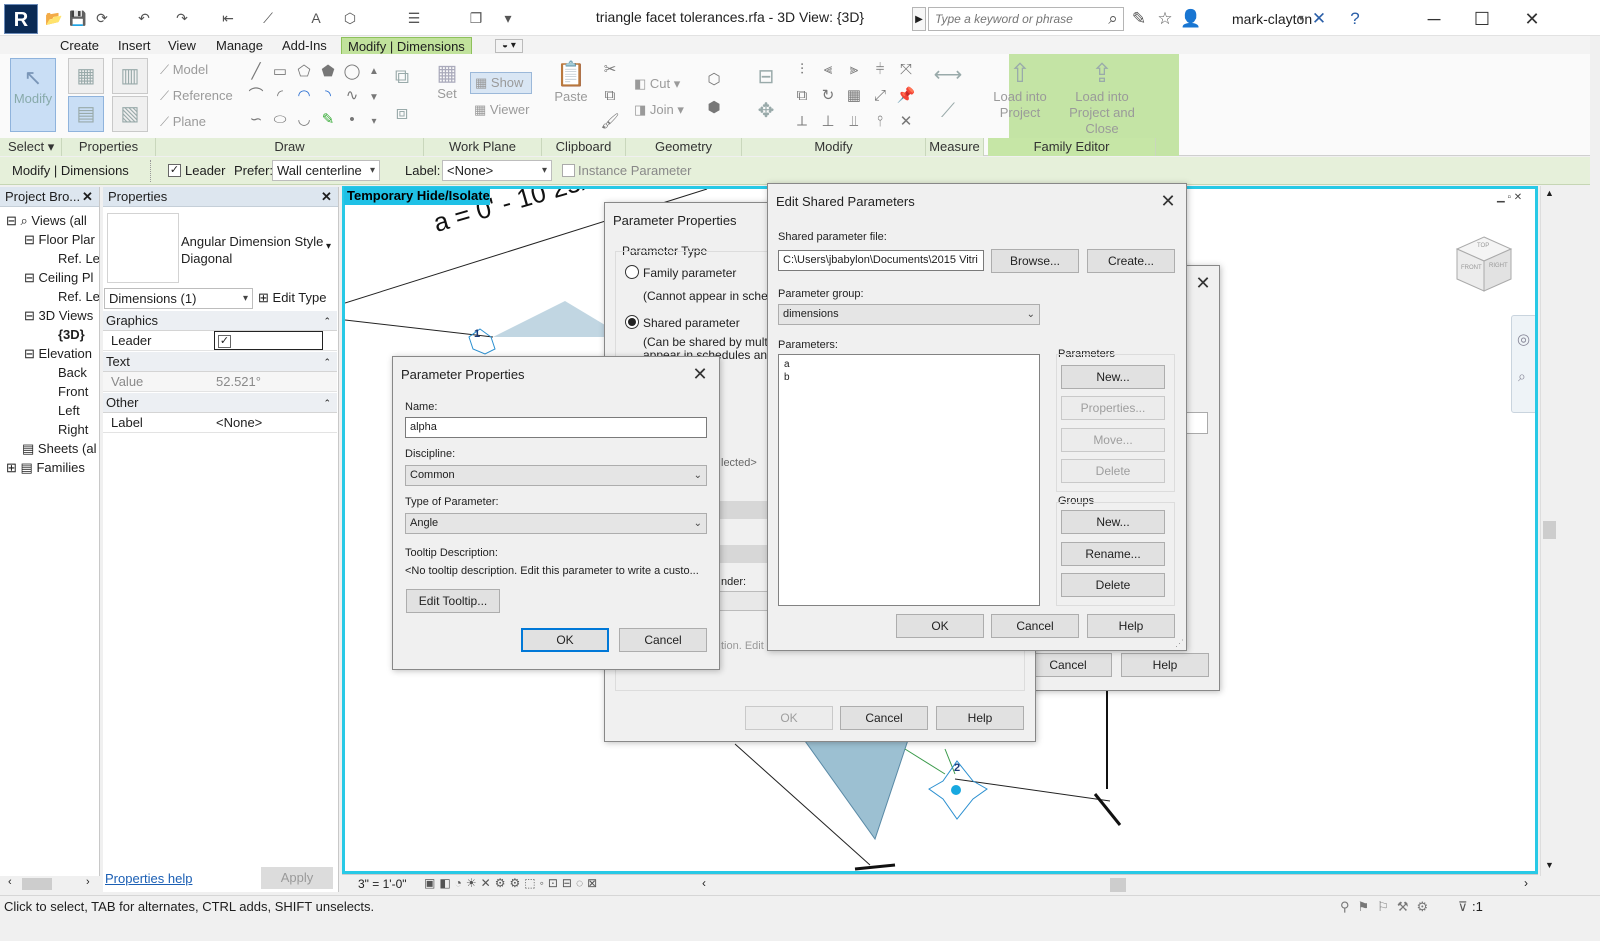 This screenshot has width=1600, height=941. Describe the element at coordinates (1355, 19) in the screenshot. I see `help-icon: ?` at that location.